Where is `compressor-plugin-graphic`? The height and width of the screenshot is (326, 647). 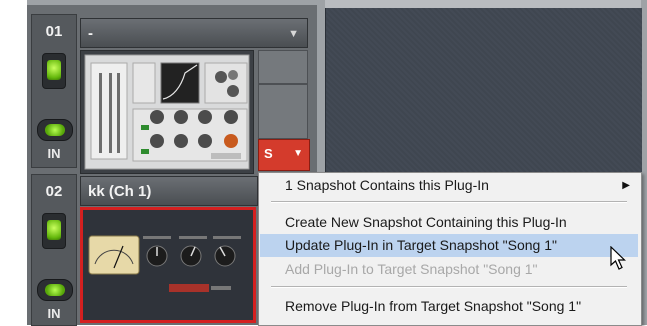
compressor-plugin-graphic is located at coordinates (167, 112).